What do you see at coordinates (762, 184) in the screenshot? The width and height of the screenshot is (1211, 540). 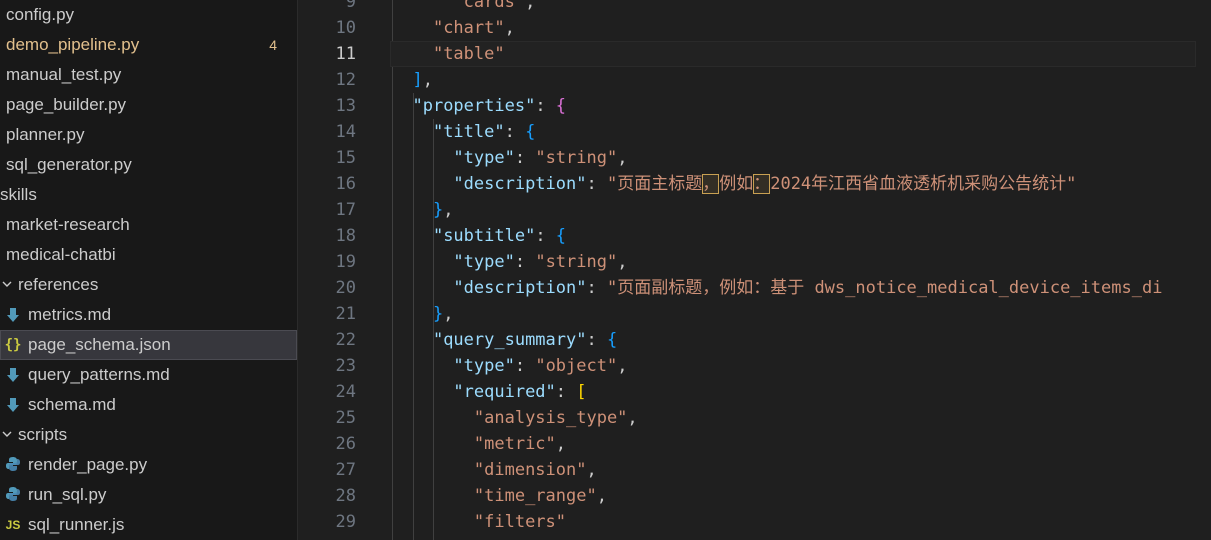 I see `code-token: ：` at bounding box center [762, 184].